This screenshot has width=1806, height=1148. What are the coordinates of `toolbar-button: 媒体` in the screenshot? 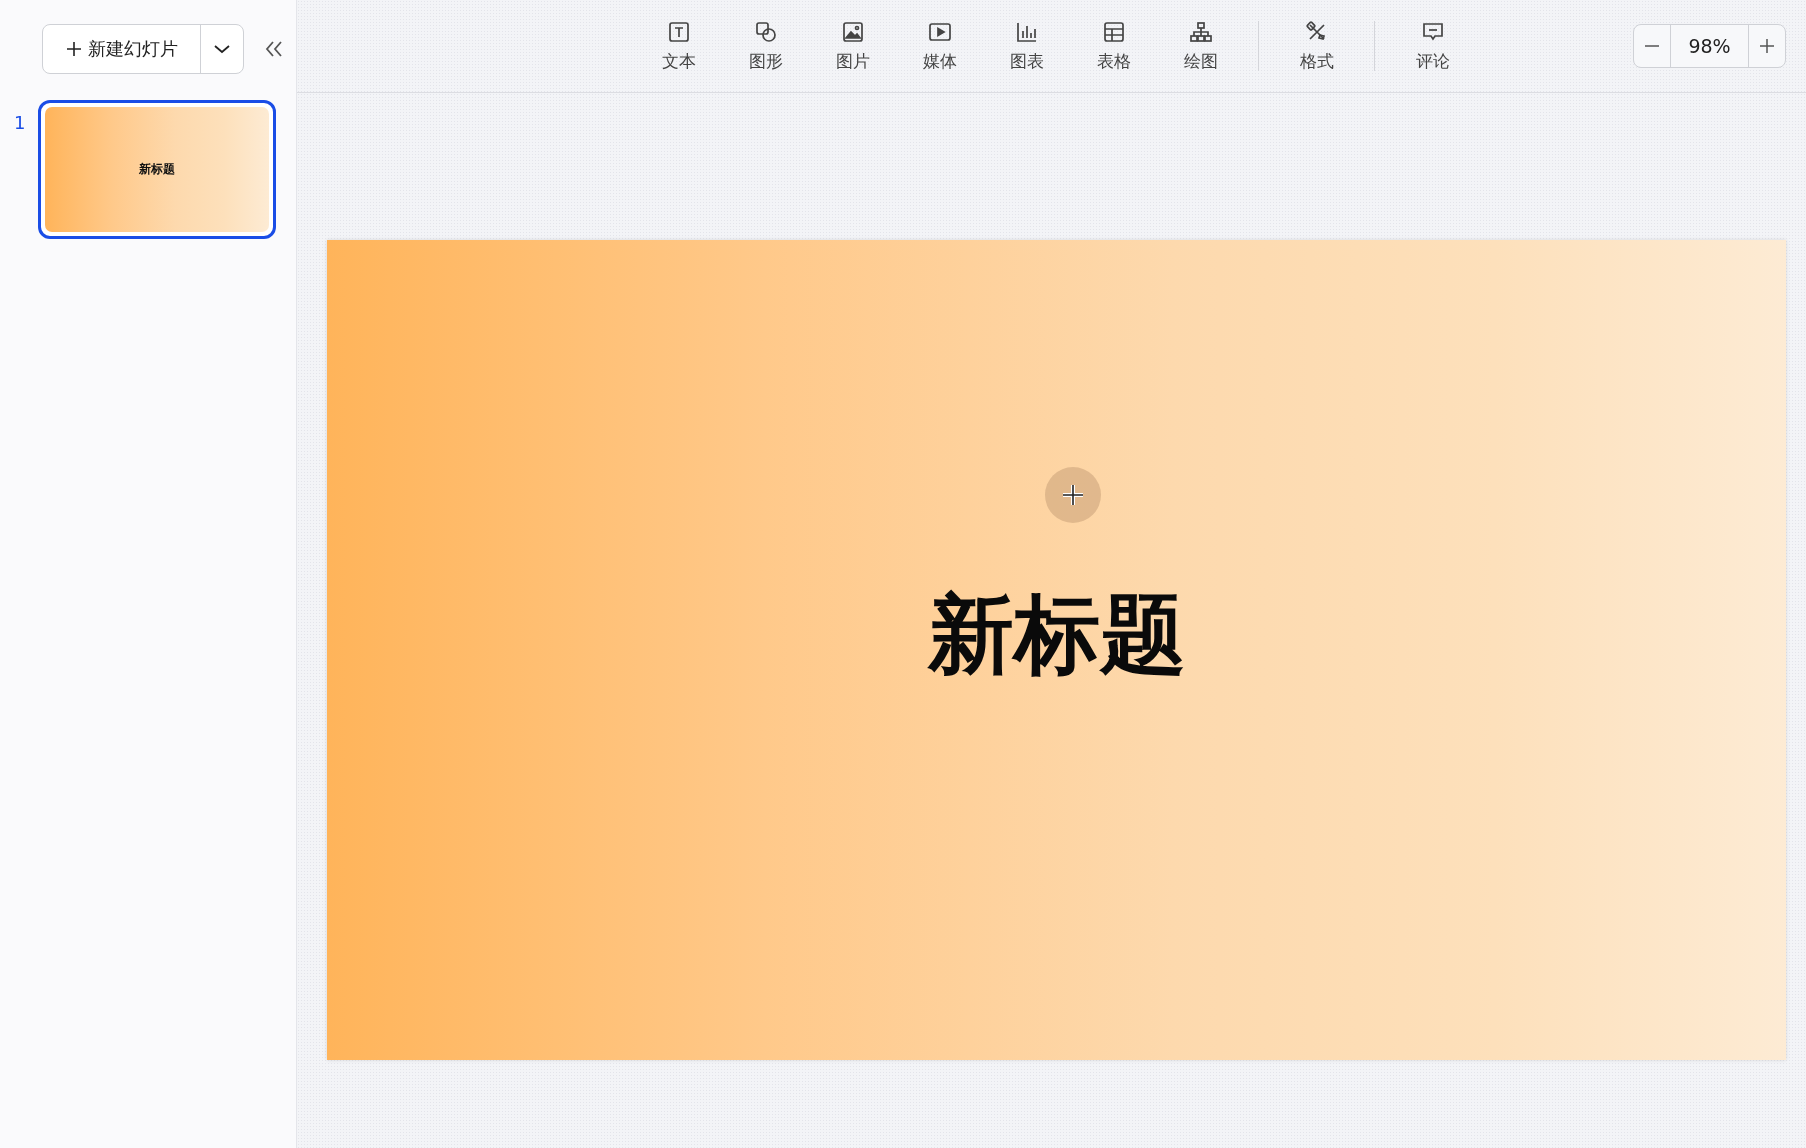 It's located at (939, 46).